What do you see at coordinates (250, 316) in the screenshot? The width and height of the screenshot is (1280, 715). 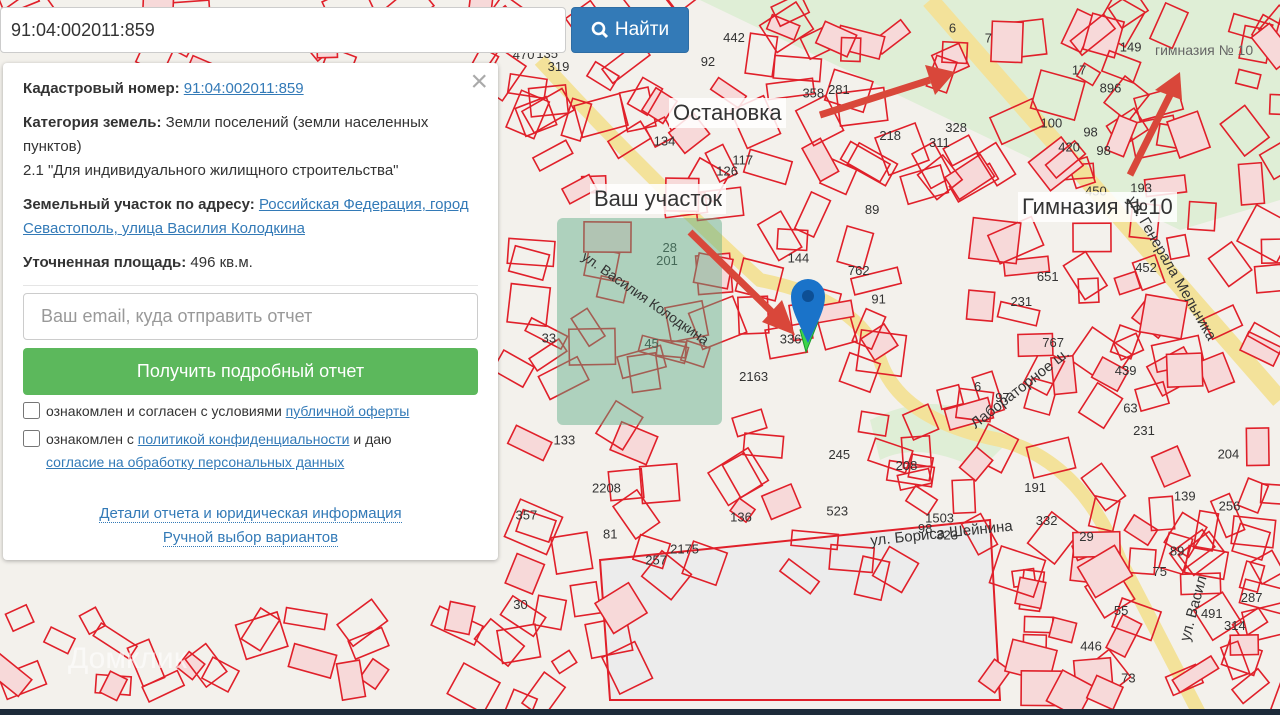 I see `email-input` at bounding box center [250, 316].